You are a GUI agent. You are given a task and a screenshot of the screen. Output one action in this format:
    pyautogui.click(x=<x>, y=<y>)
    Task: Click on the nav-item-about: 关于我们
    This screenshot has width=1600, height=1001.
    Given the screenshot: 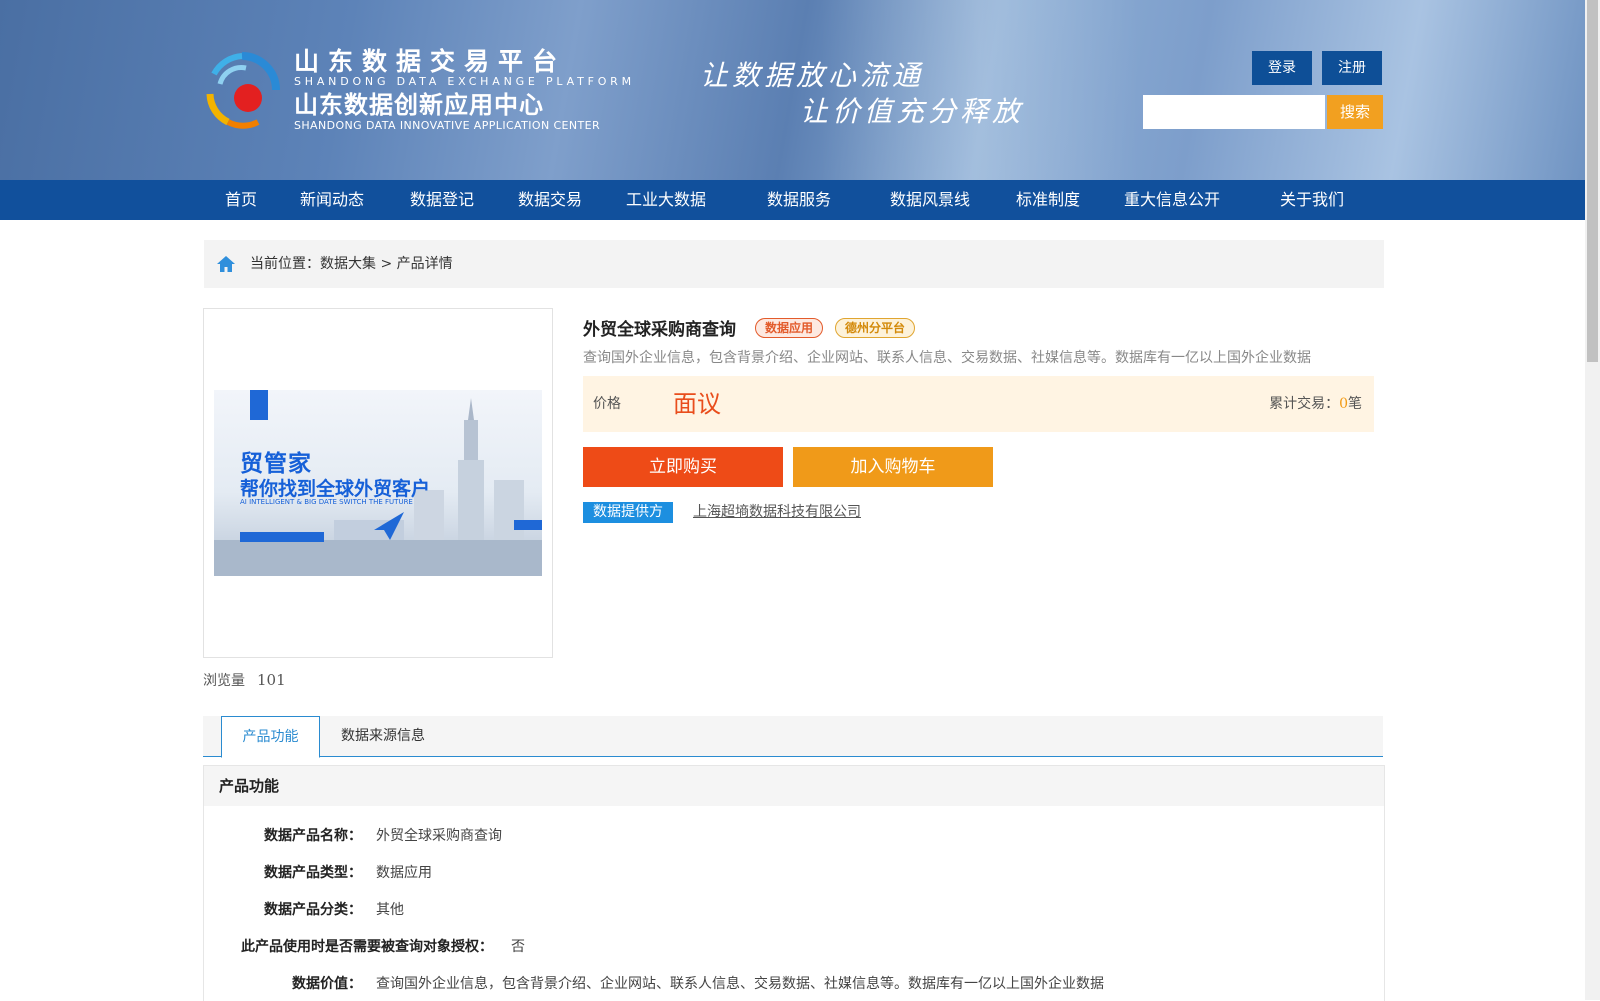 What is the action you would take?
    pyautogui.click(x=1312, y=200)
    